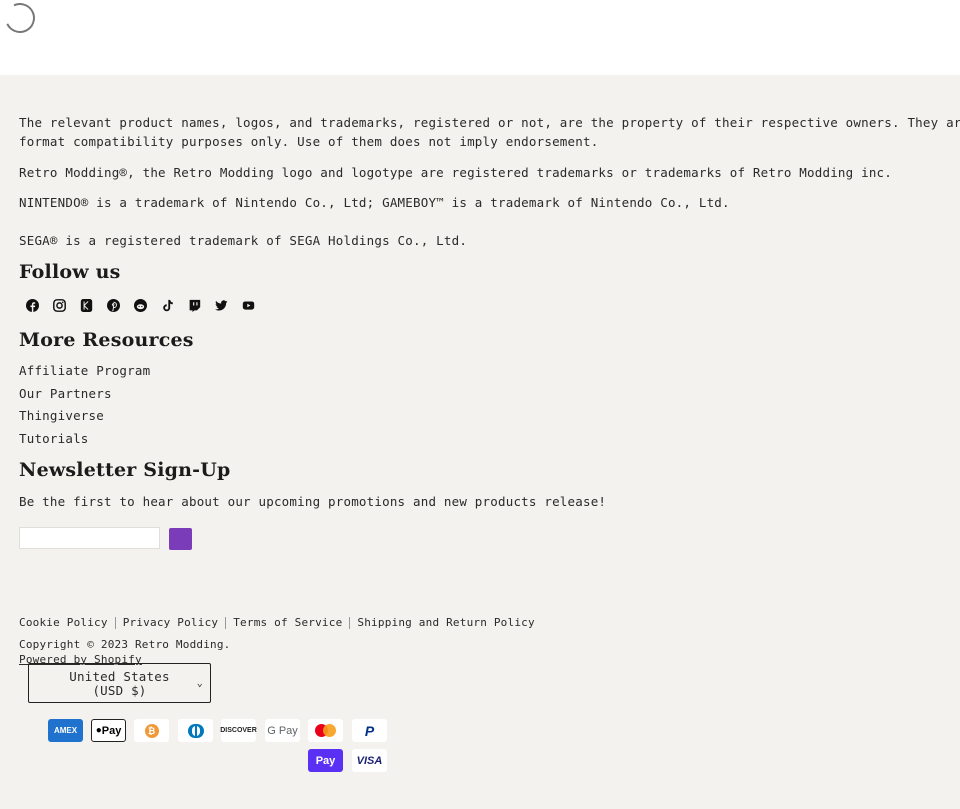  I want to click on twitter-icon, so click(221, 305).